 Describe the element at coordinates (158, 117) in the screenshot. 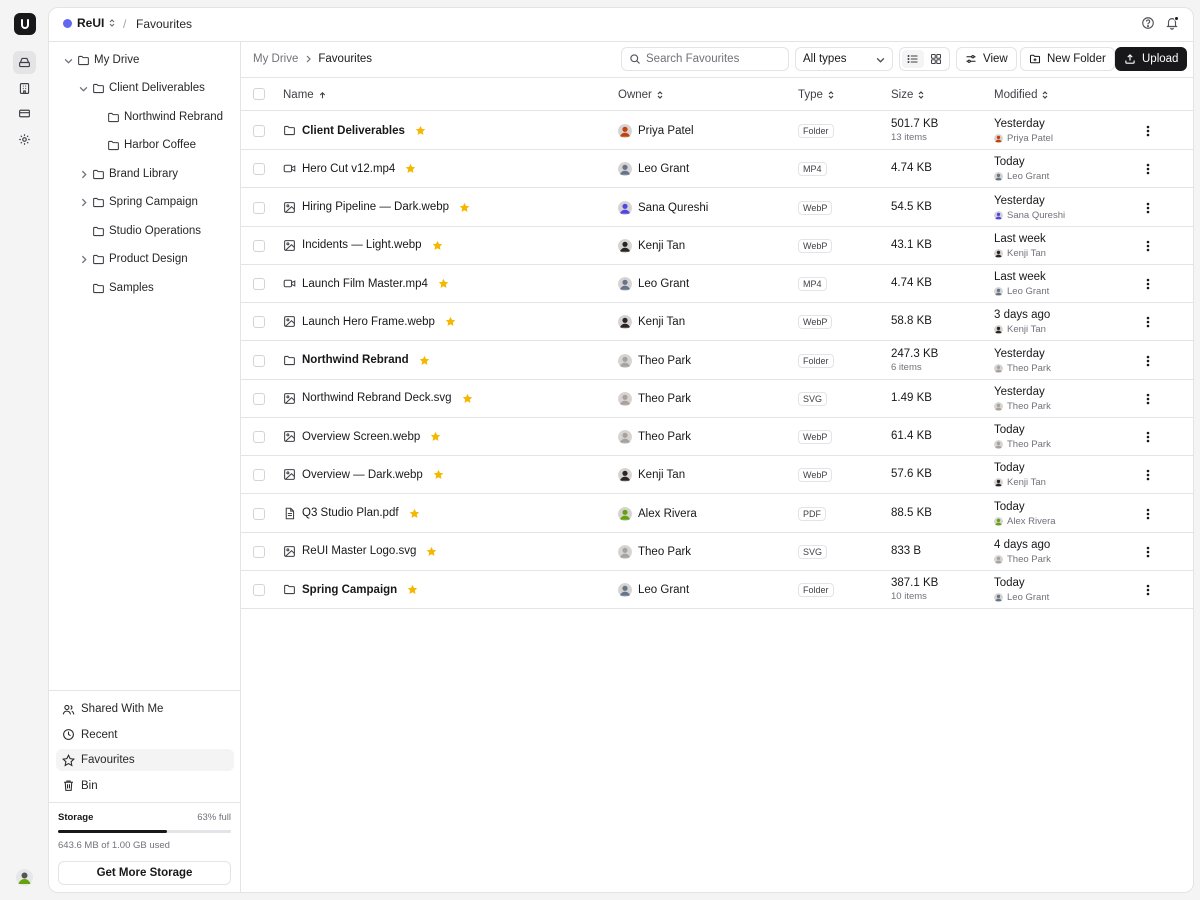

I see `tree-item-northwind-rebrand: Northwind Rebrand` at that location.